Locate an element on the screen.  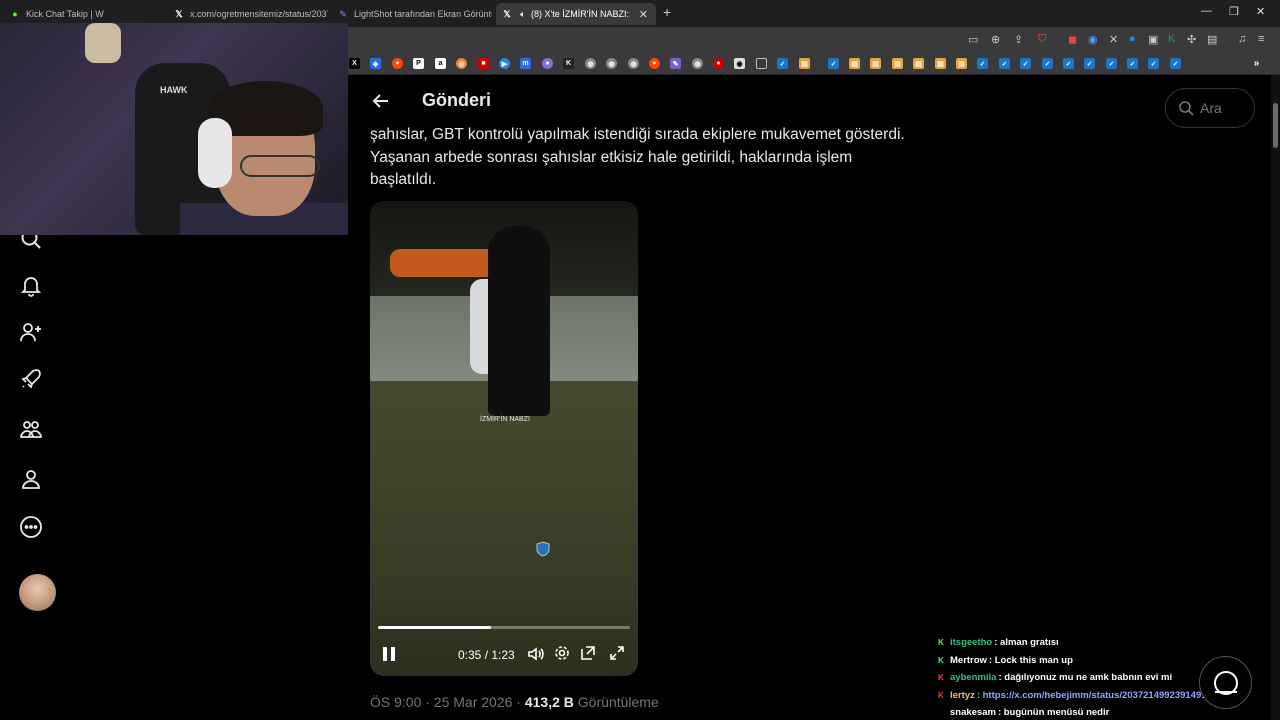
new-tab-button: + is located at coordinates (667, 12).